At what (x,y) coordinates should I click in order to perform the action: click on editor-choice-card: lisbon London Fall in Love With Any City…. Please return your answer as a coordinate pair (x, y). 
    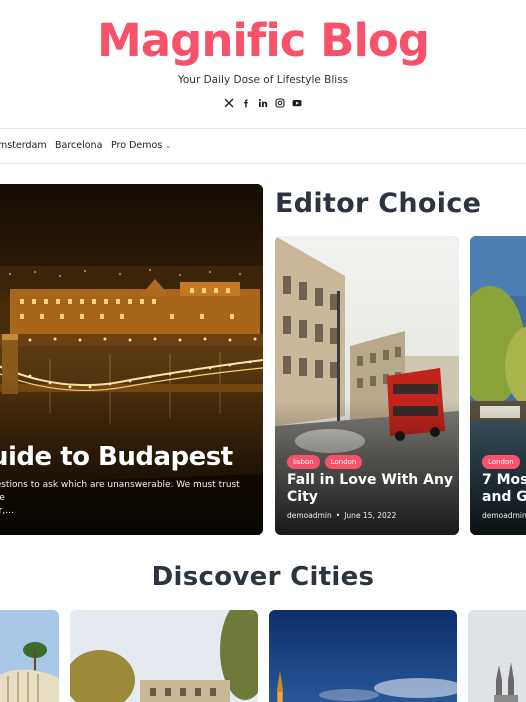
    Looking at the image, I should click on (367, 385).